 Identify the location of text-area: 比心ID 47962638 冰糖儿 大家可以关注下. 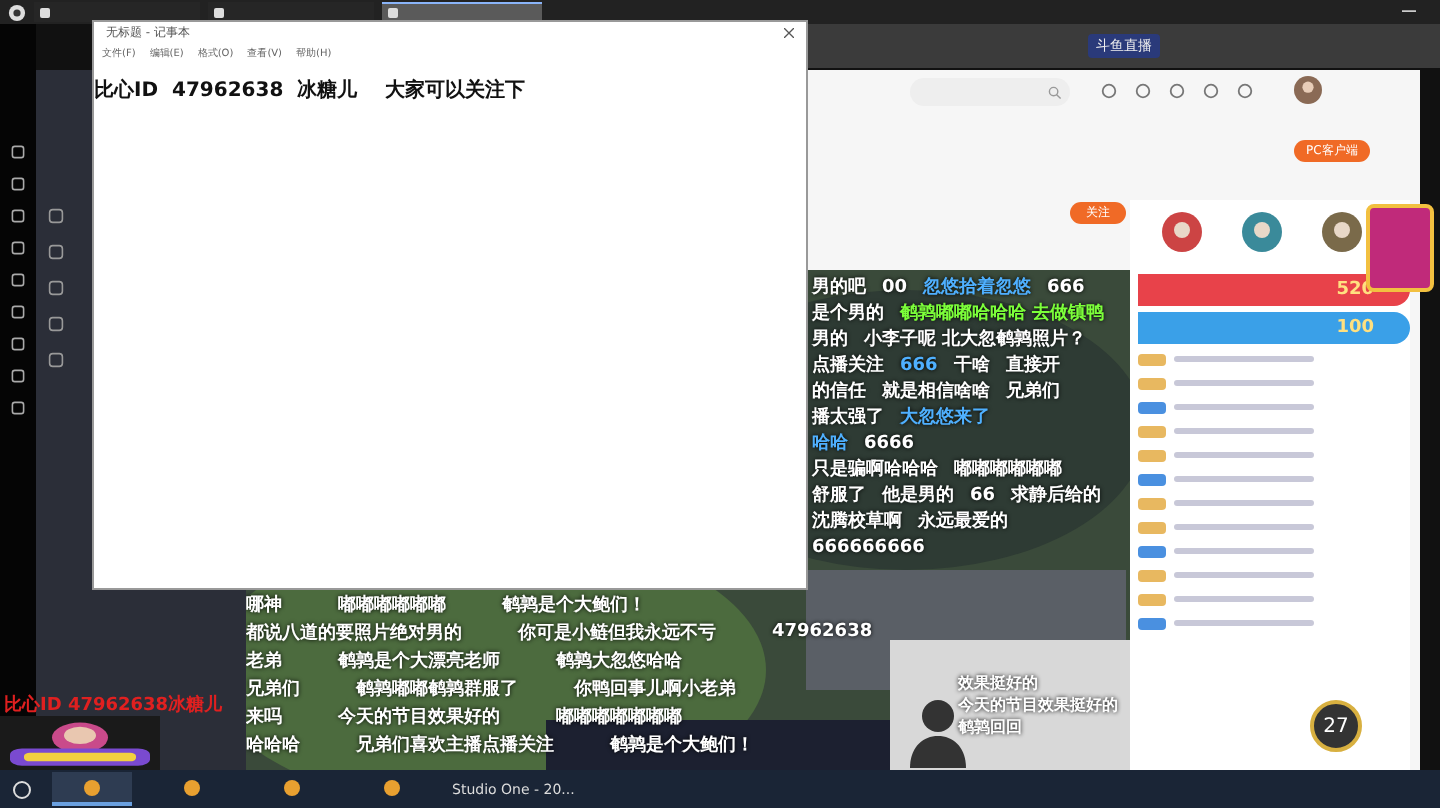
(450, 83).